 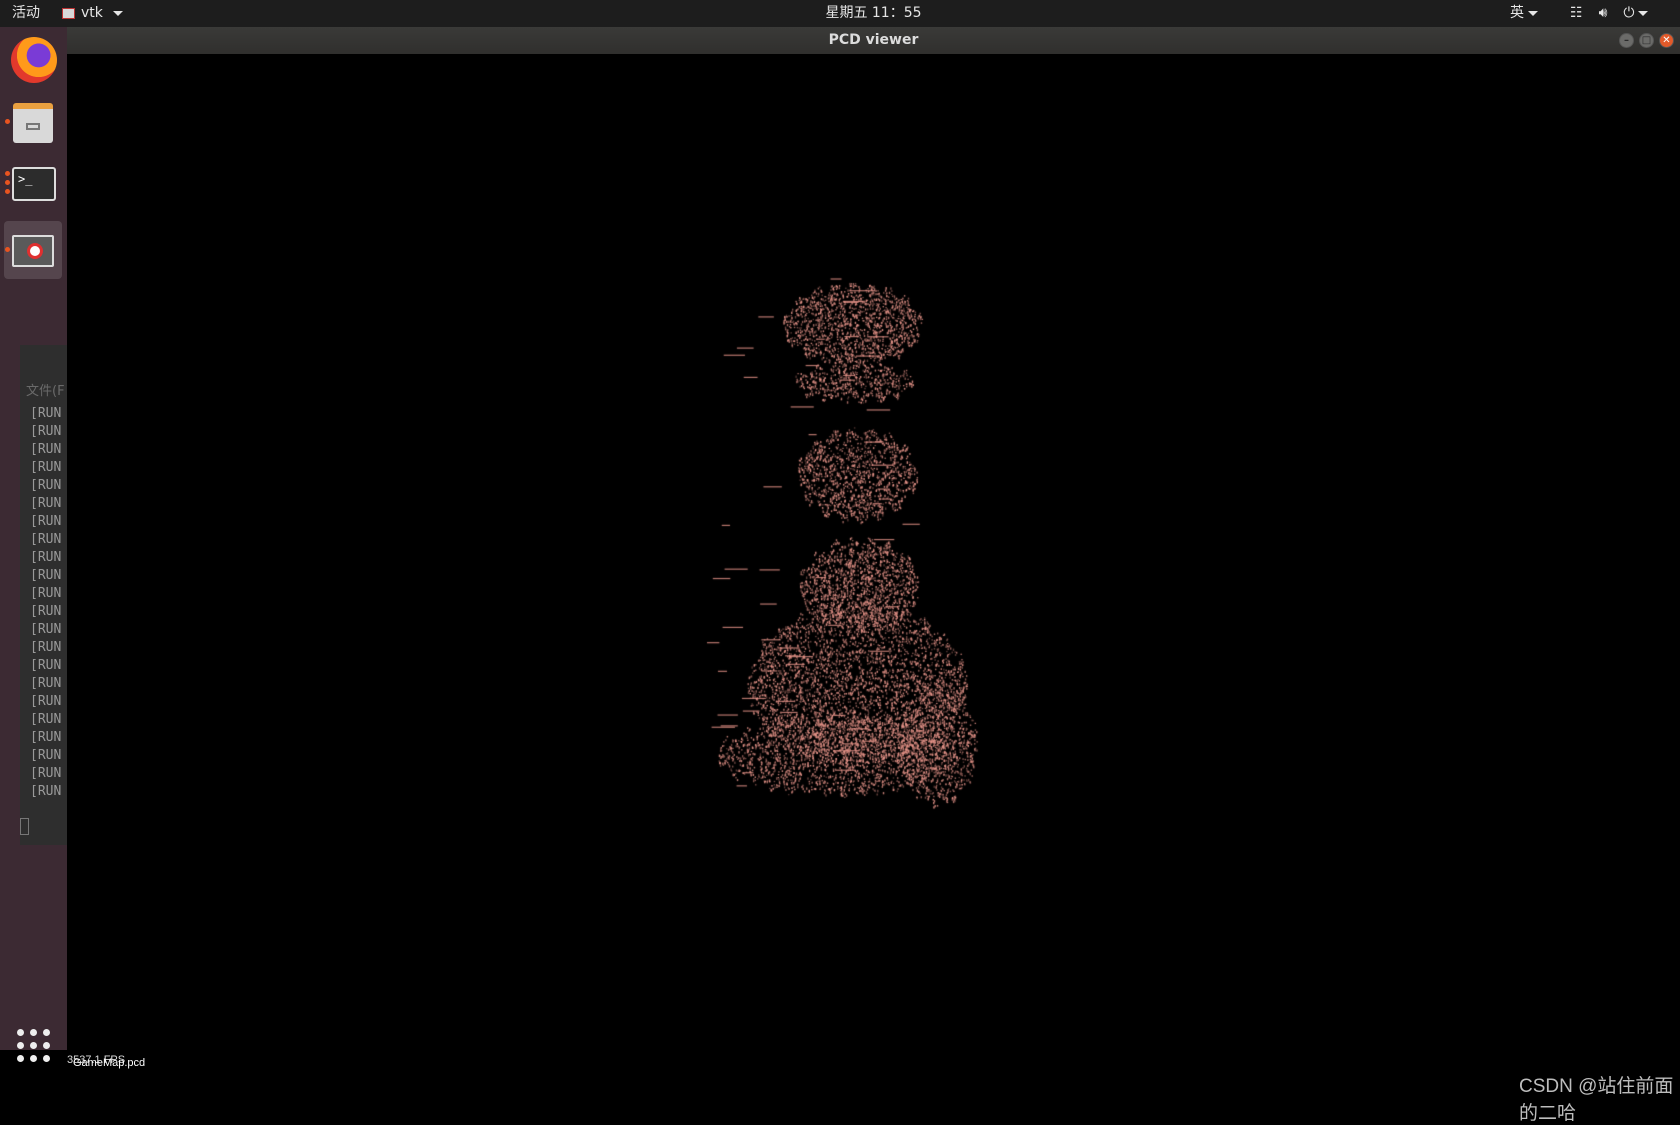 What do you see at coordinates (1596, 1100) in the screenshot?
I see `watermark: CSDN @站住前面的二哈` at bounding box center [1596, 1100].